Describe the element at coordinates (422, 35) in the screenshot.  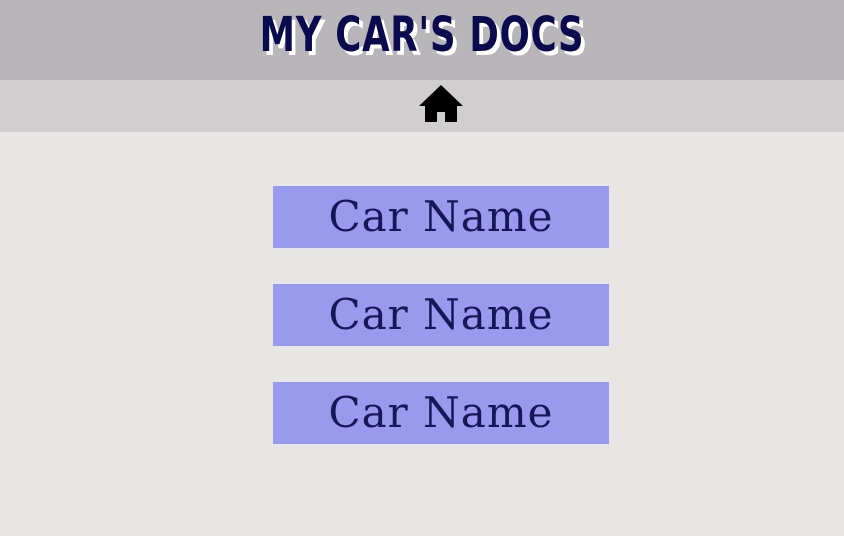
I see `page-title: MY CAR'S DOCS` at that location.